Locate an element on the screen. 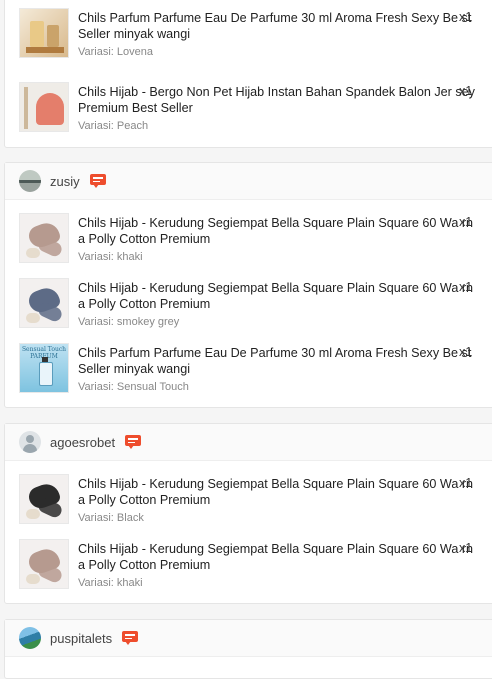 The image size is (492, 679). product-variant: Variasi: Lovena is located at coordinates (116, 52).